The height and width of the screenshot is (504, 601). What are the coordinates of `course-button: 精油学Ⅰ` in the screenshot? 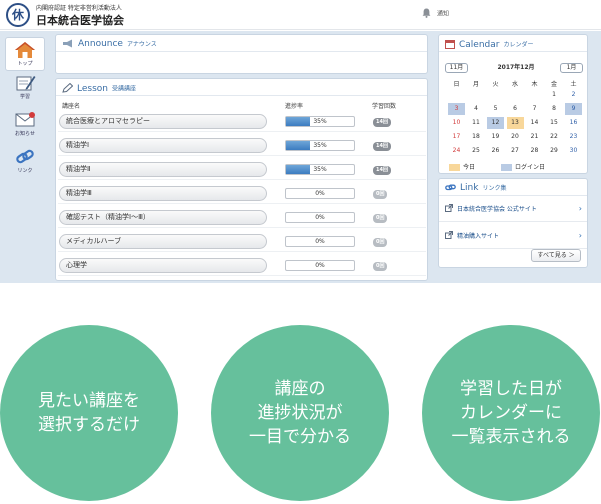 It's located at (163, 145).